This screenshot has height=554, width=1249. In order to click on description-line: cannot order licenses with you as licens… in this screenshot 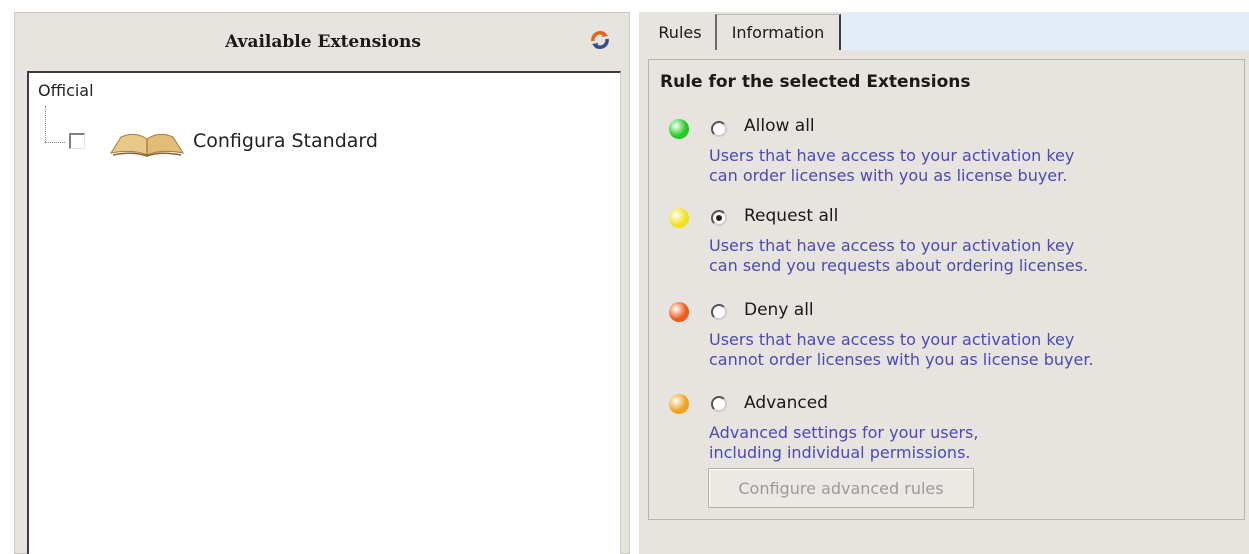, I will do `click(901, 359)`.